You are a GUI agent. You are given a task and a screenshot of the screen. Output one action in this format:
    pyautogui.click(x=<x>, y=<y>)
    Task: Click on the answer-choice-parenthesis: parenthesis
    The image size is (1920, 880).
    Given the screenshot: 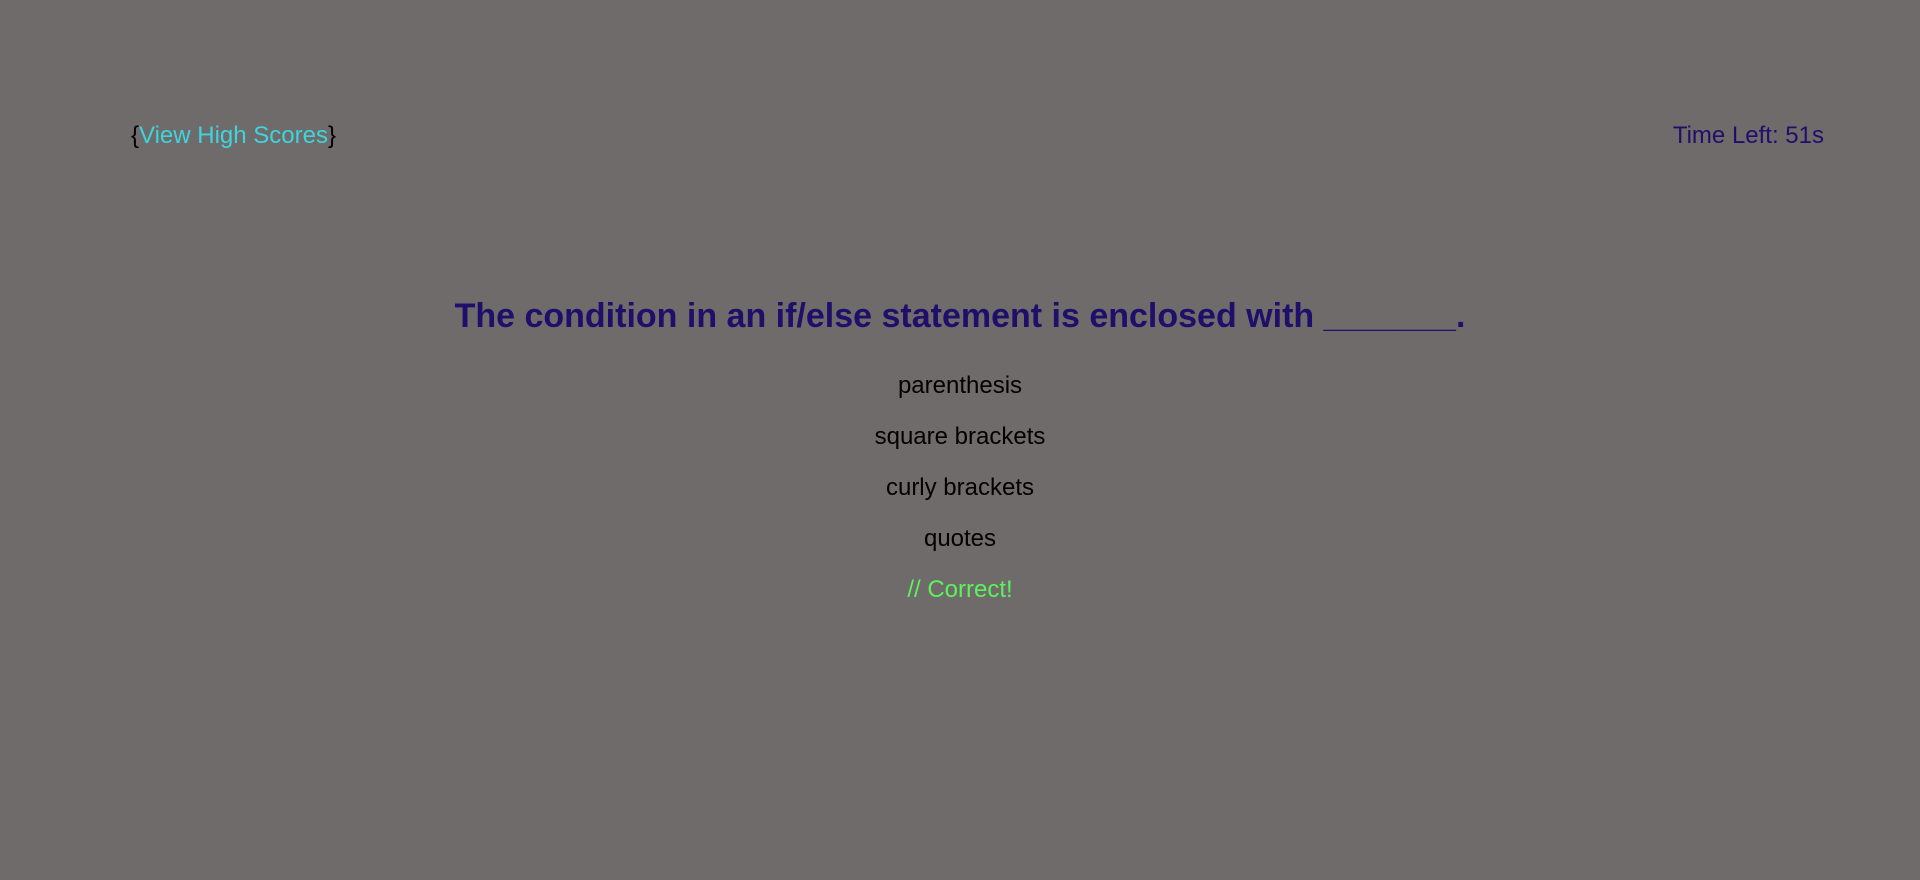 What is the action you would take?
    pyautogui.click(x=960, y=385)
    